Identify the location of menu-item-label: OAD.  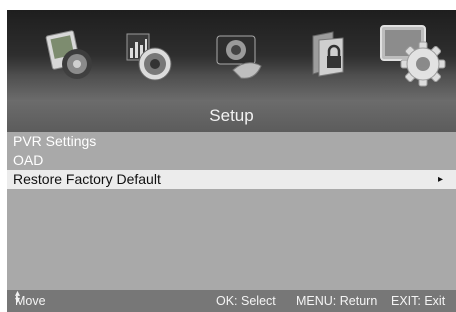
(28, 160).